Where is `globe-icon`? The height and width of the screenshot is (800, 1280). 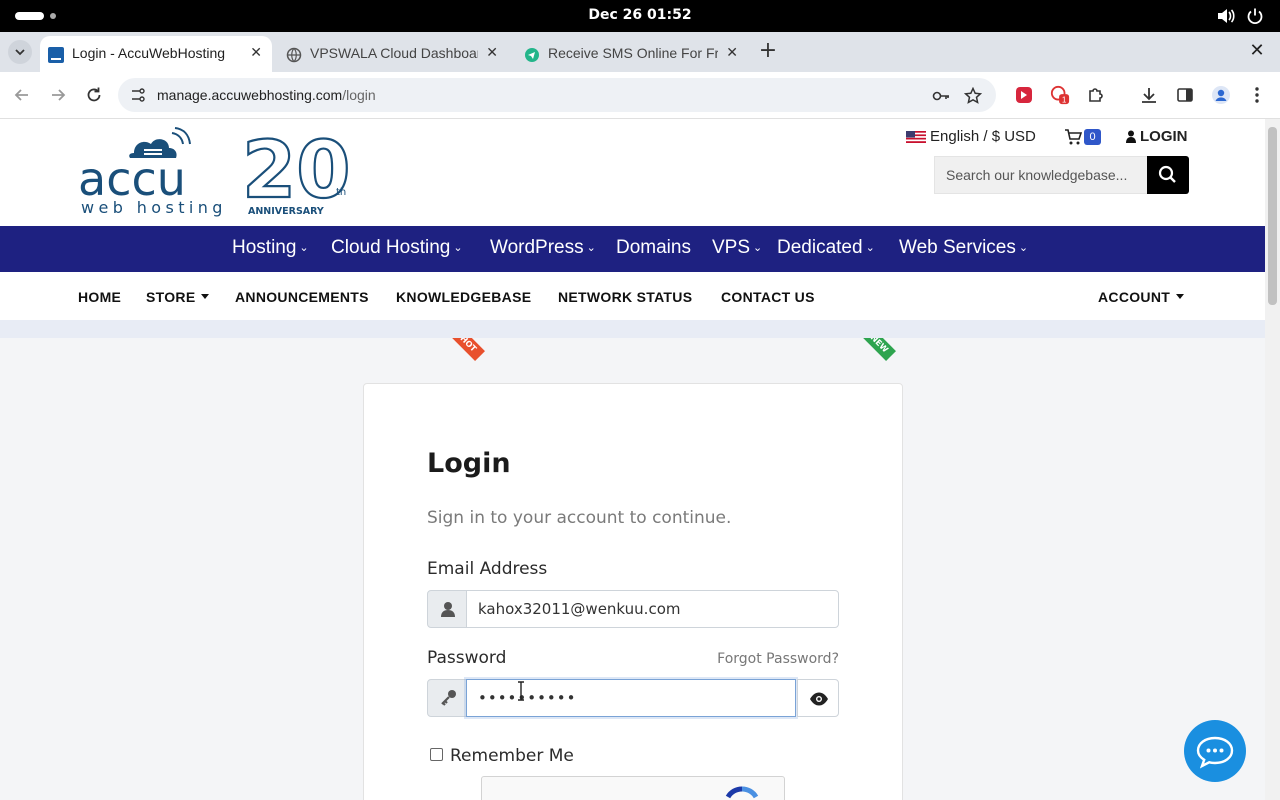
globe-icon is located at coordinates (294, 55).